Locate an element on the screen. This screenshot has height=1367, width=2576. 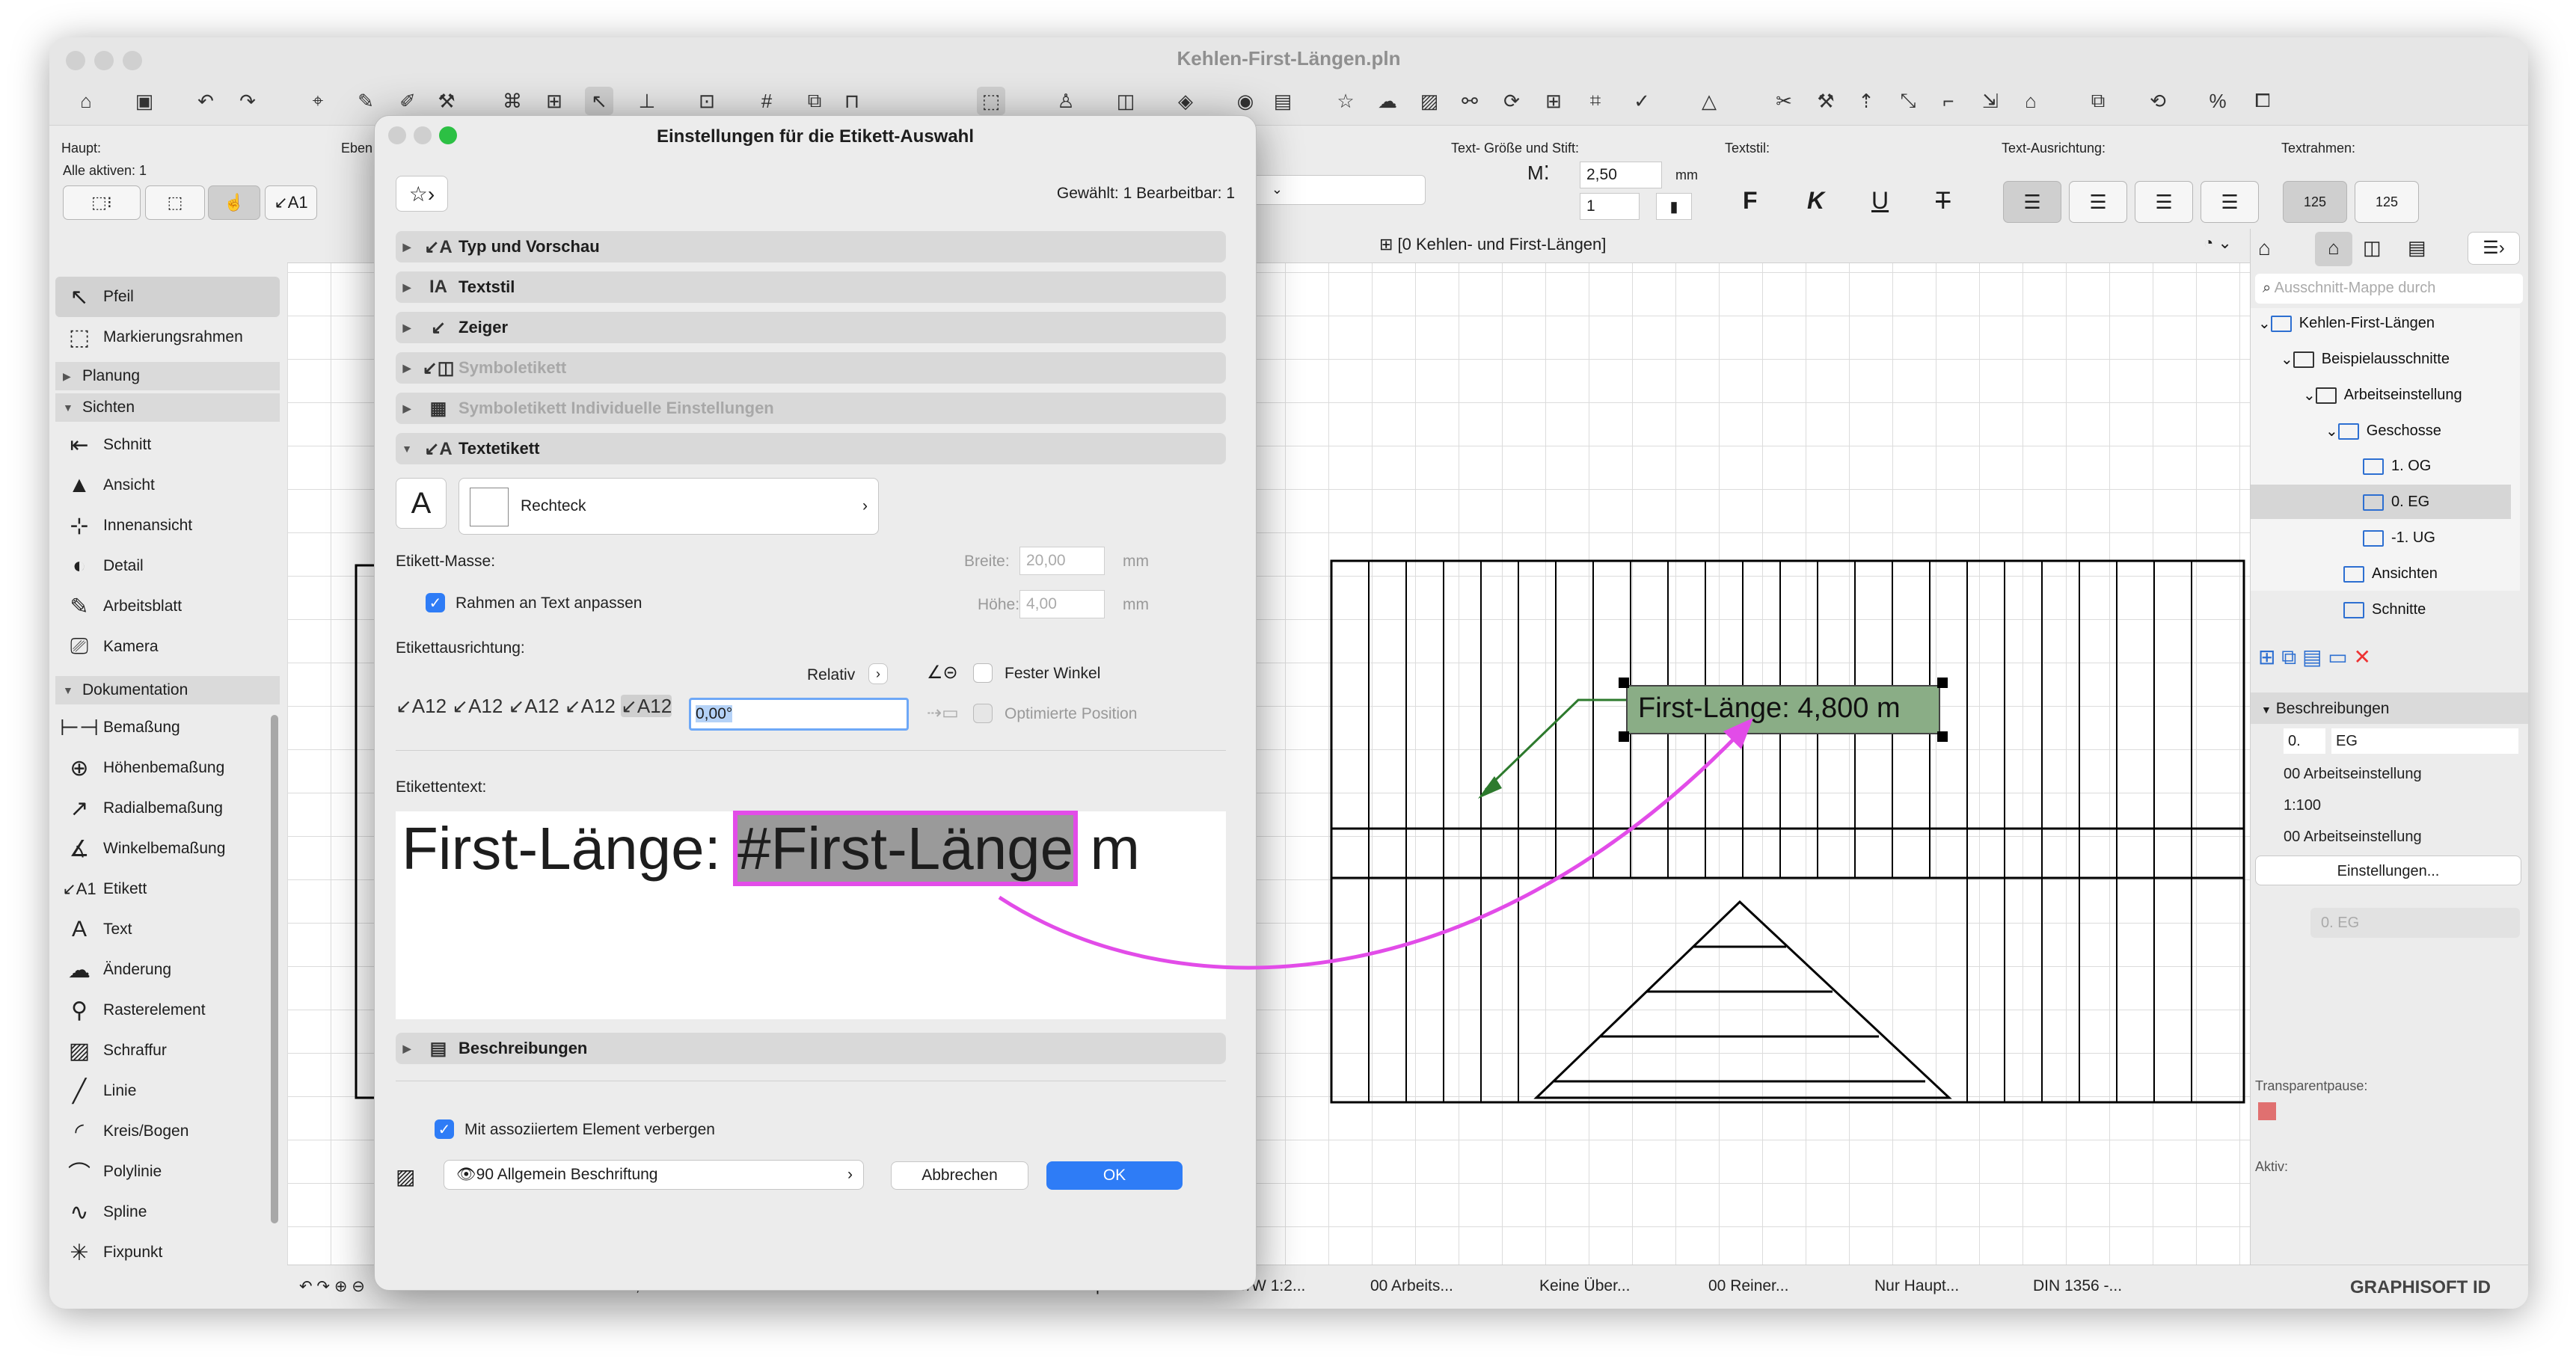
tool-hoehenbemassung: ⊕ Höhenbemaßung is located at coordinates (167, 768).